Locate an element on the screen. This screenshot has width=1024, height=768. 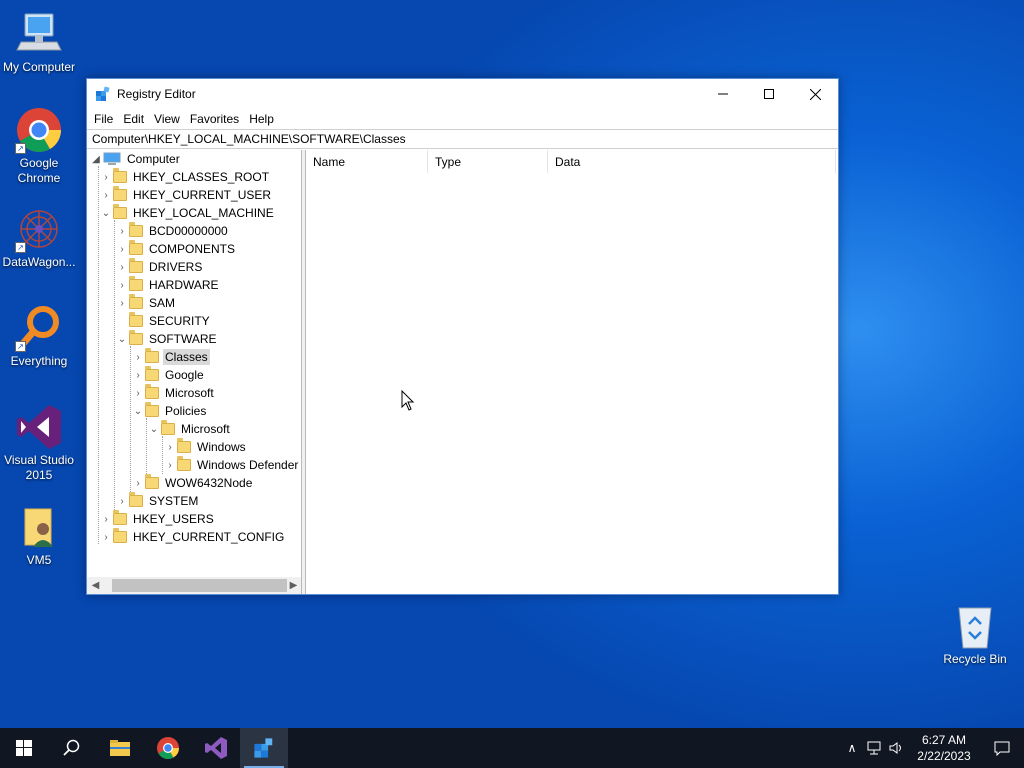
desktop-icon-my-computer: My Computer is located at coordinates (39, 42).